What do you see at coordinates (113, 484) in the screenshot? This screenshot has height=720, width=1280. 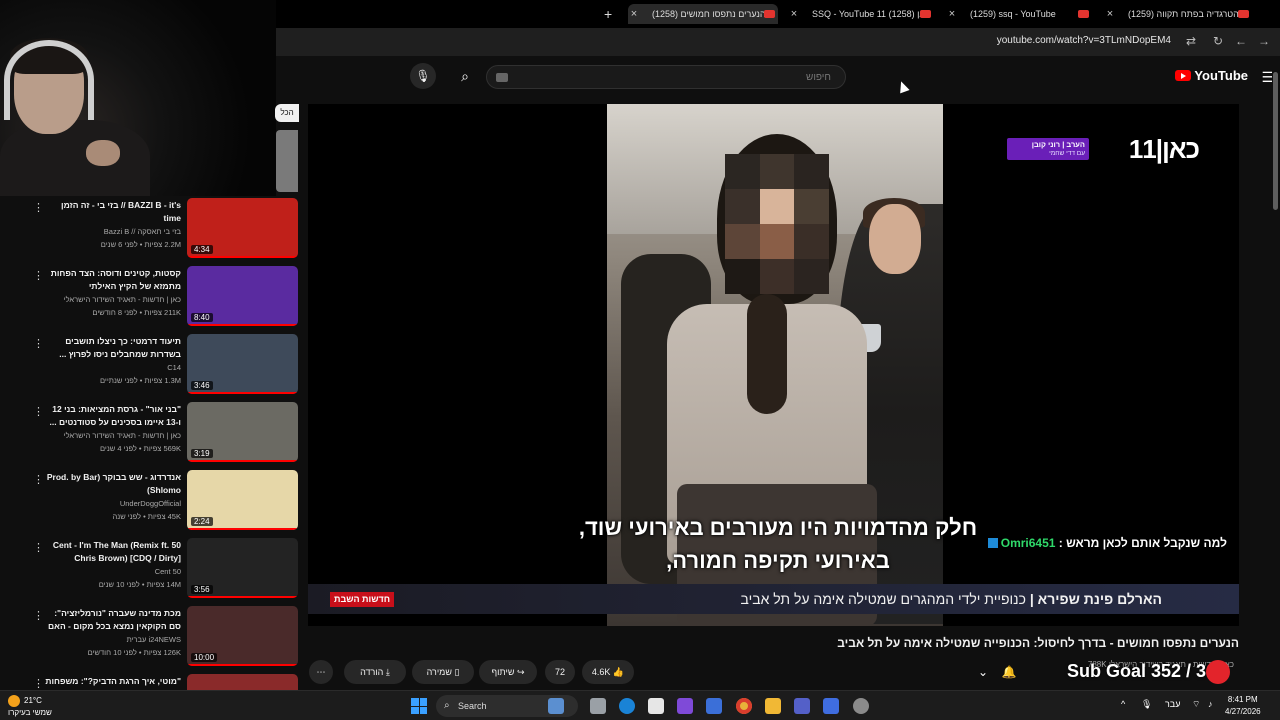 I see `recommendation-title: אנדרדוג - שש בבוקר (Prod. by Bar Shlomo)` at bounding box center [113, 484].